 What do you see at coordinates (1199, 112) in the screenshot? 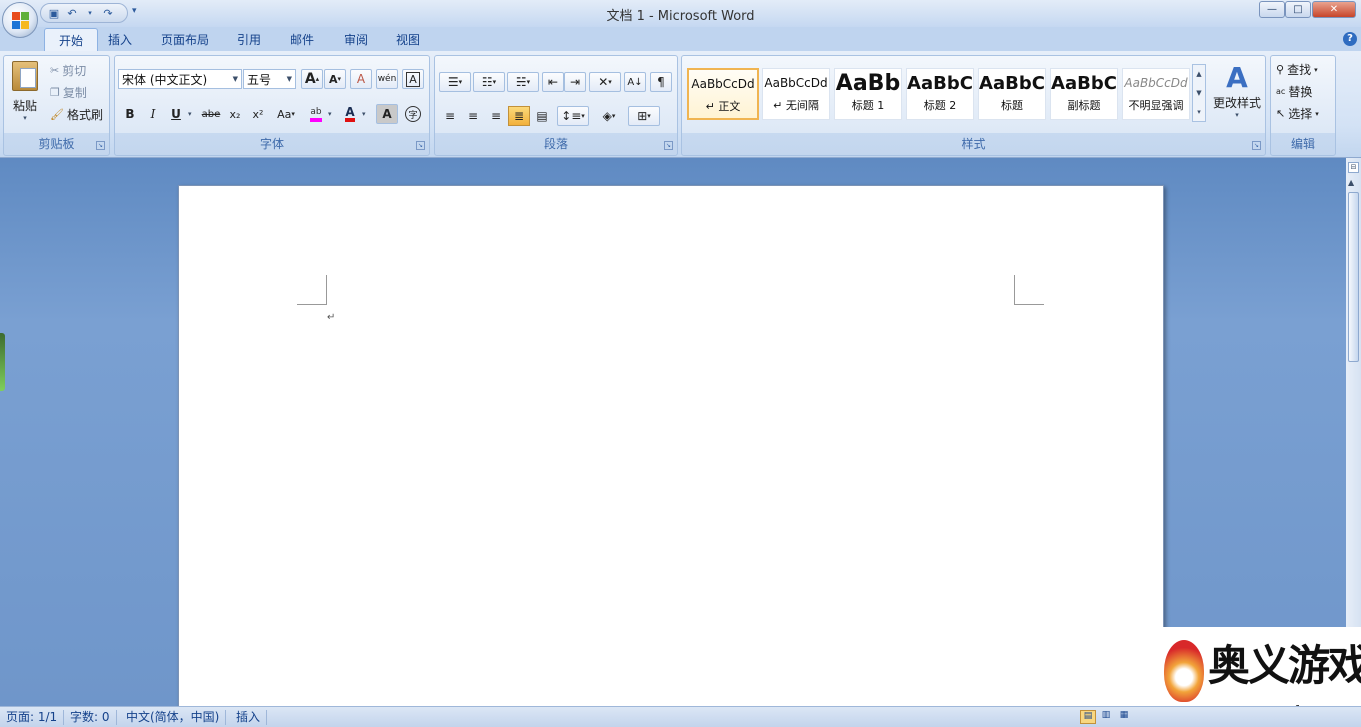
I see `gallery-more-icon: ▾` at bounding box center [1199, 112].